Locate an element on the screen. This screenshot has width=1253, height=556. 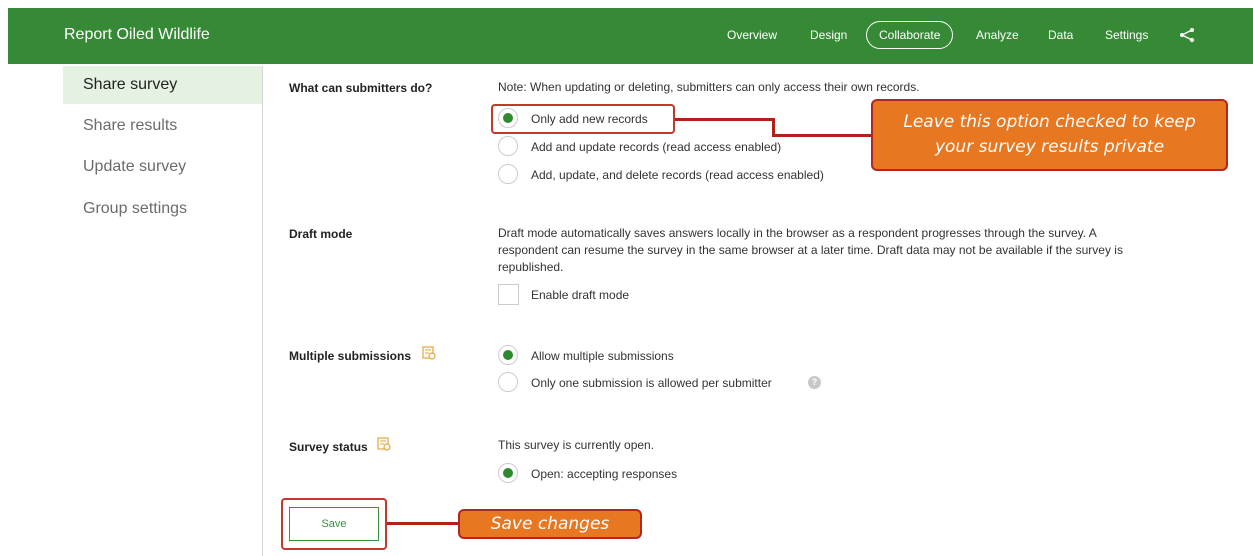
callout-connector-option-horizontal is located at coordinates (822, 135).